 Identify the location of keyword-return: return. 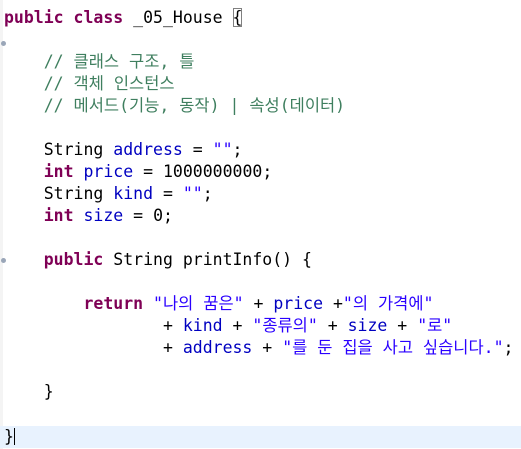
(113, 303).